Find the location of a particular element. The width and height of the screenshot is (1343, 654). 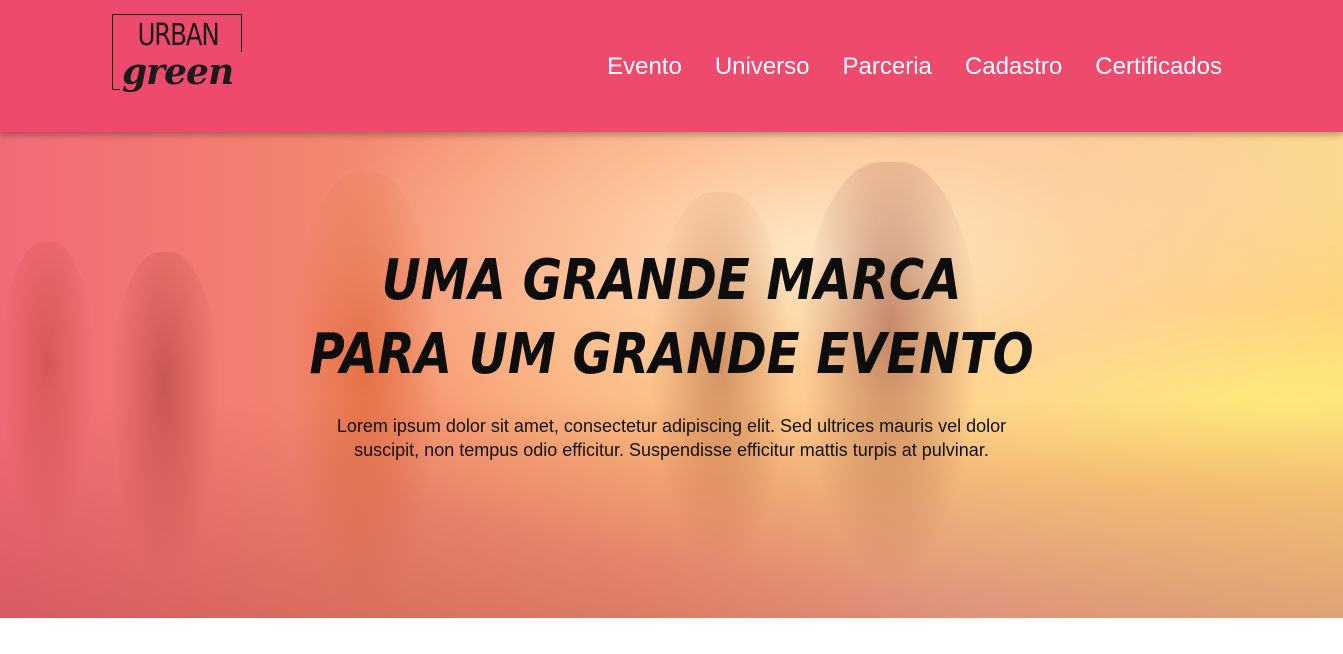

logo-wordmark-top: URBAN is located at coordinates (178, 35).